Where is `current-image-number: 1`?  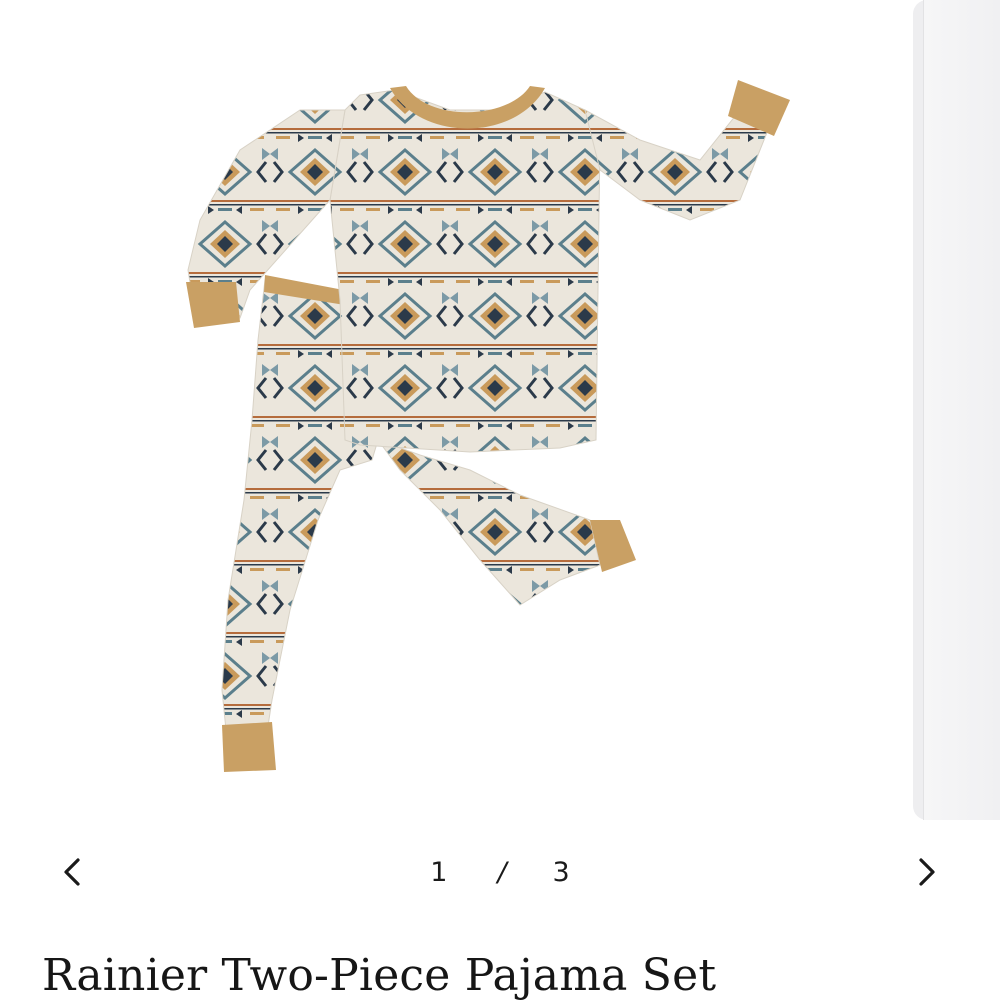
current-image-number: 1 is located at coordinates (439, 872).